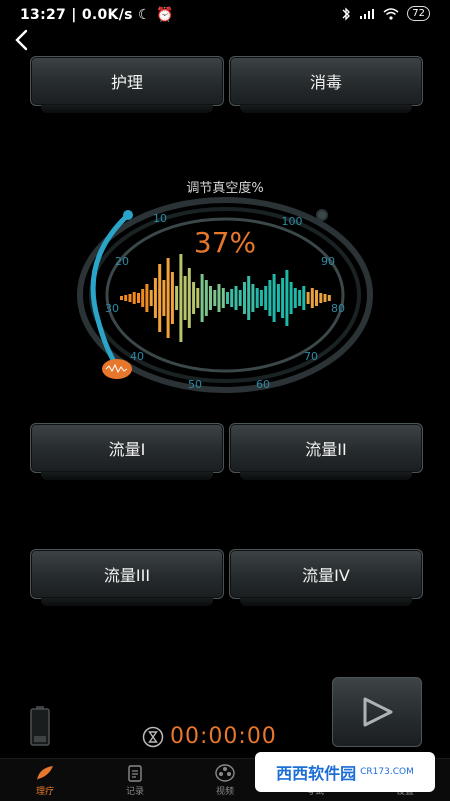  I want to click on gauge-tick-label: 20, so click(122, 261).